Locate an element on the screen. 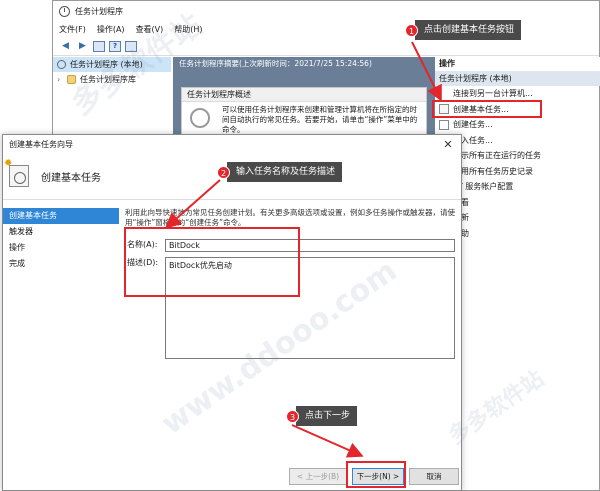 The height and width of the screenshot is (491, 600). callout-number: 1 is located at coordinates (411, 30).